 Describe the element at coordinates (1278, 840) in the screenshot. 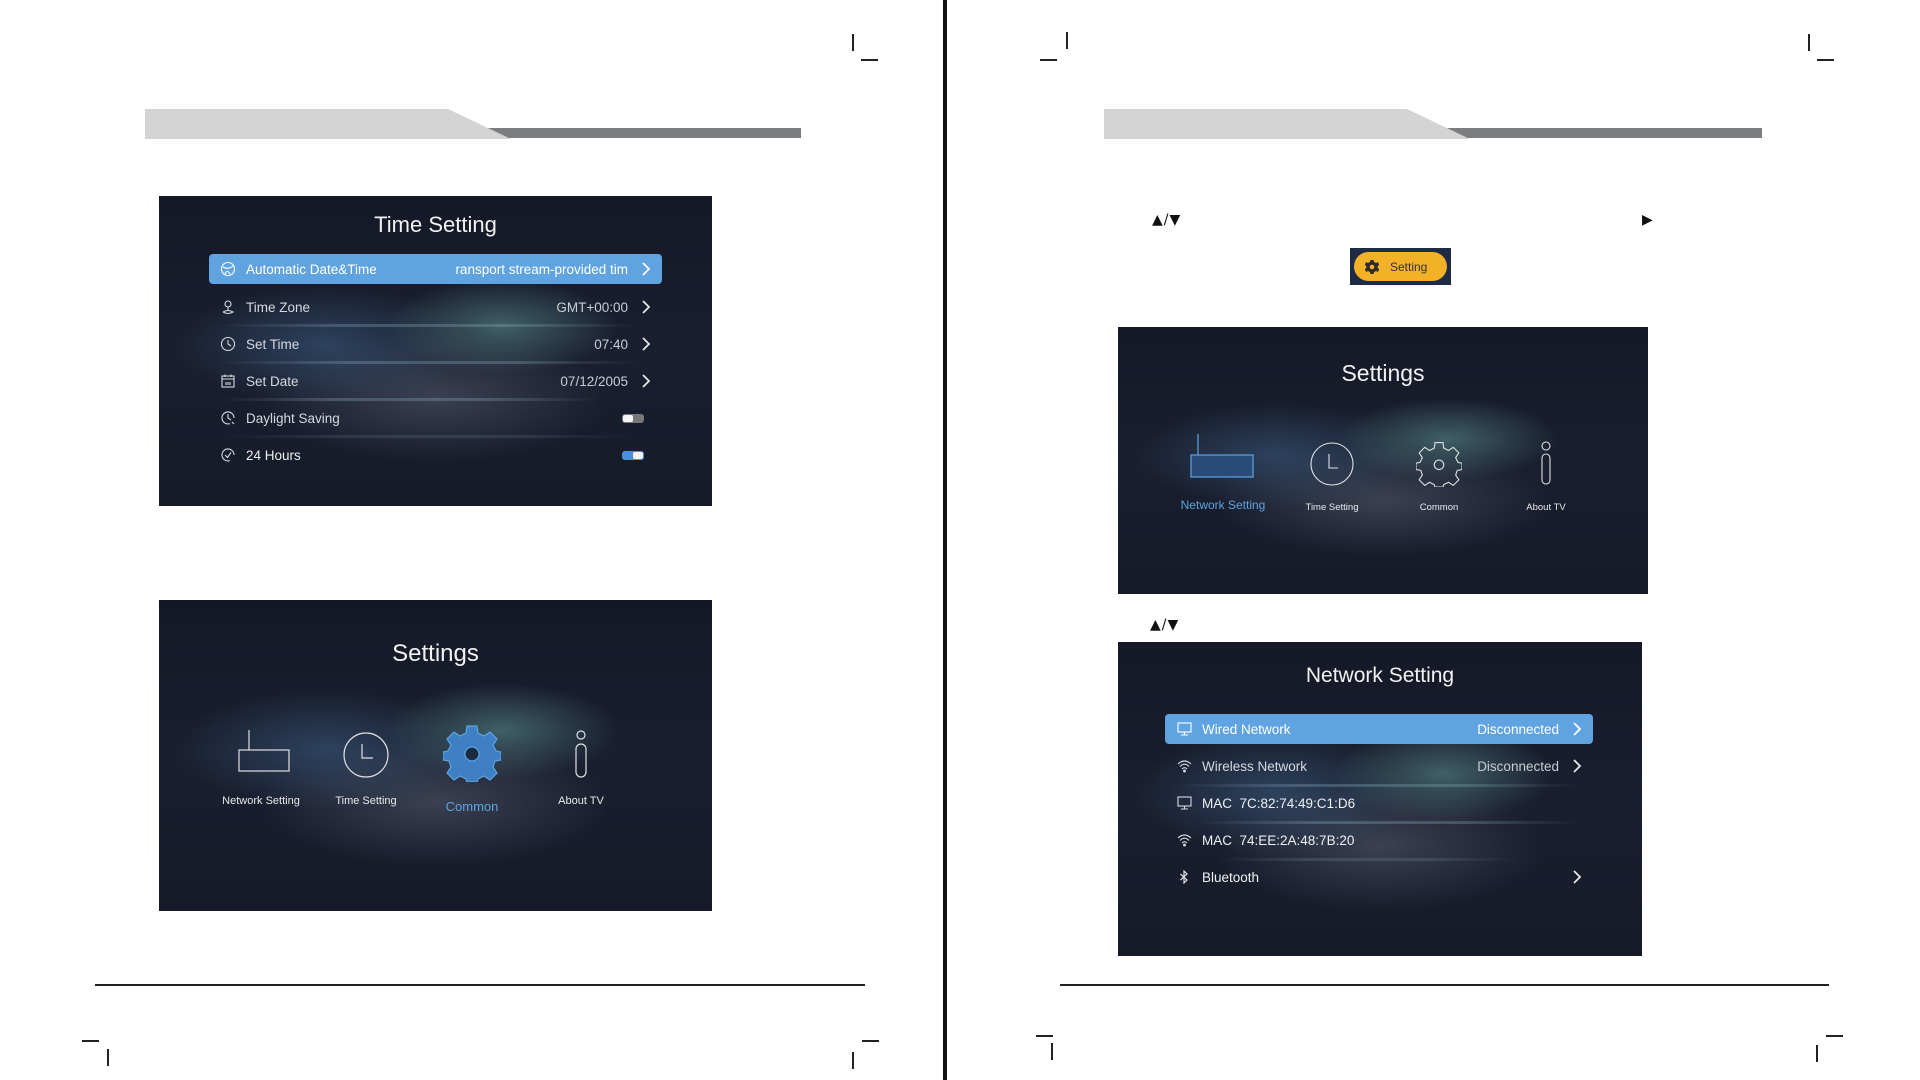

I see `row-label: MAC 74:EE:2A:48:7B:20` at that location.